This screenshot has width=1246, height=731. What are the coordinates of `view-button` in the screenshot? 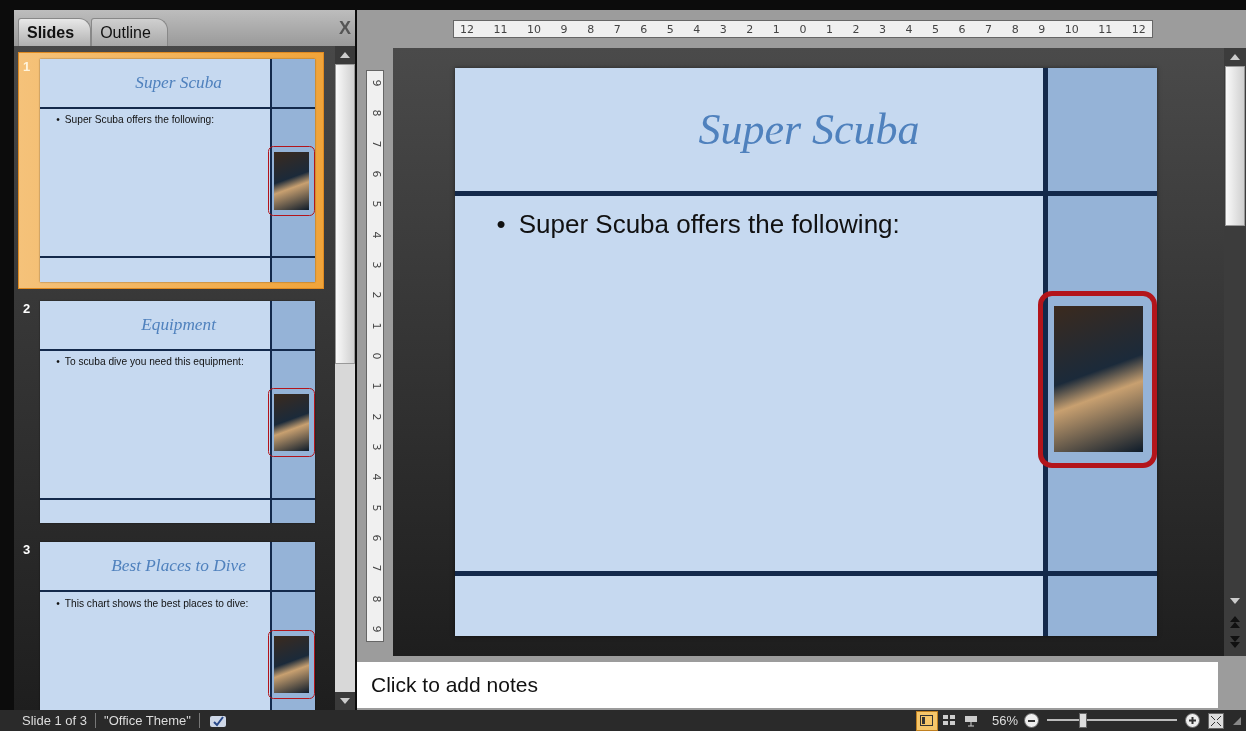 It's located at (926, 720).